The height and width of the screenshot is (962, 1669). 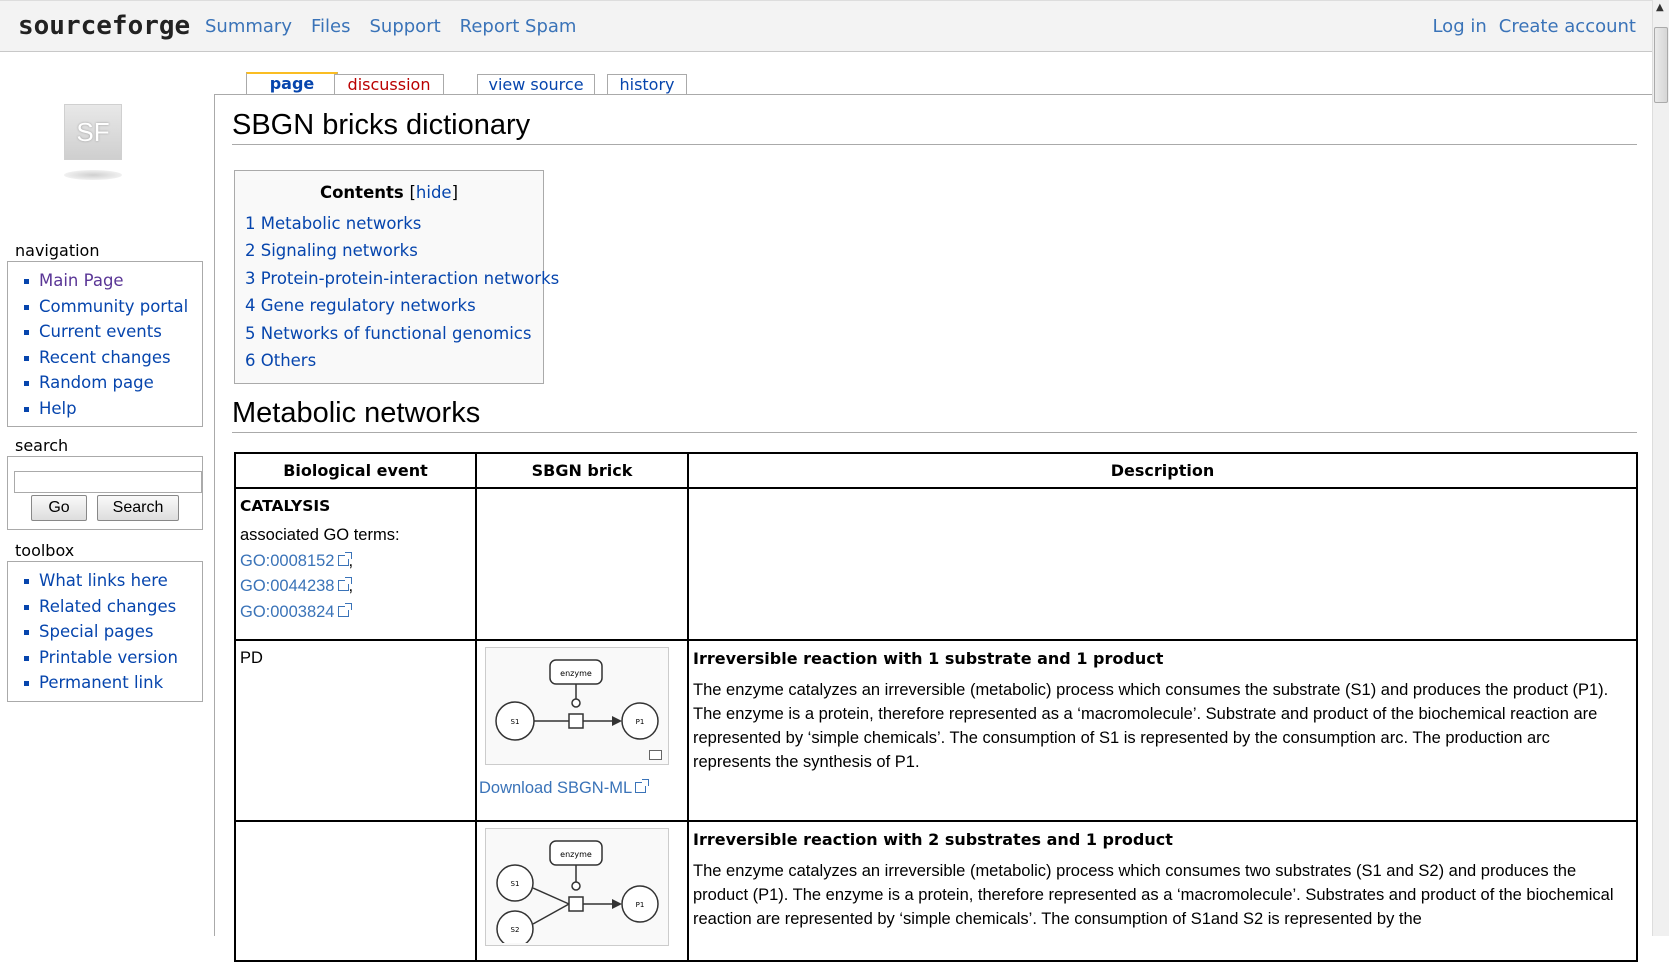 I want to click on go-term-link: GO:0003824, so click(x=287, y=612).